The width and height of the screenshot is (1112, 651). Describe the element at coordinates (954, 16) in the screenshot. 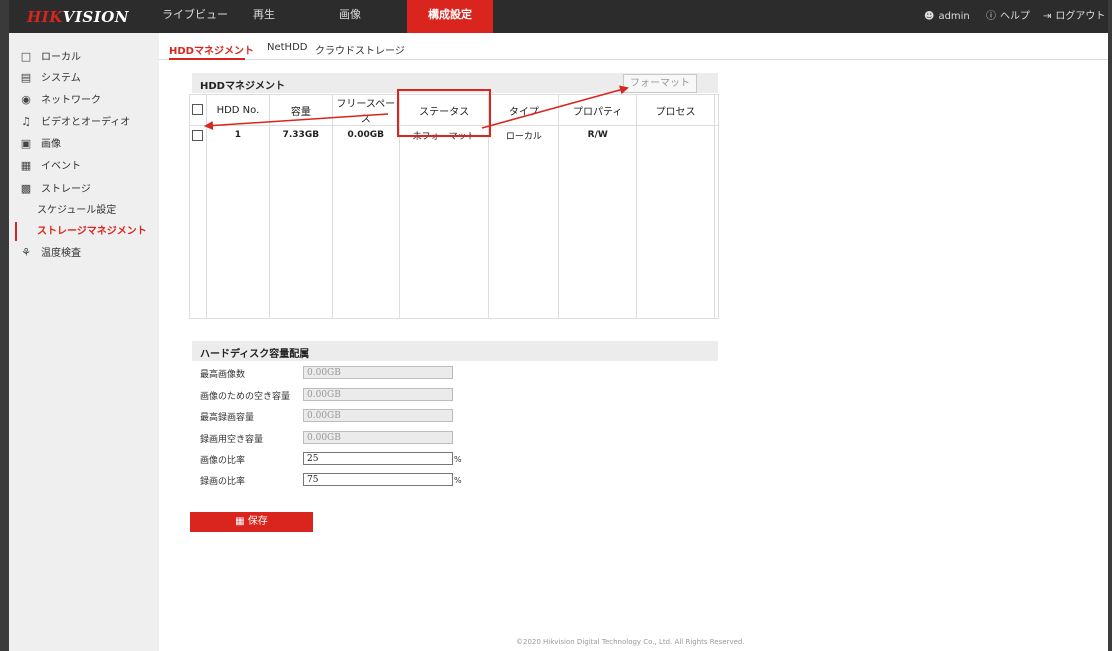

I see `username: admin` at that location.